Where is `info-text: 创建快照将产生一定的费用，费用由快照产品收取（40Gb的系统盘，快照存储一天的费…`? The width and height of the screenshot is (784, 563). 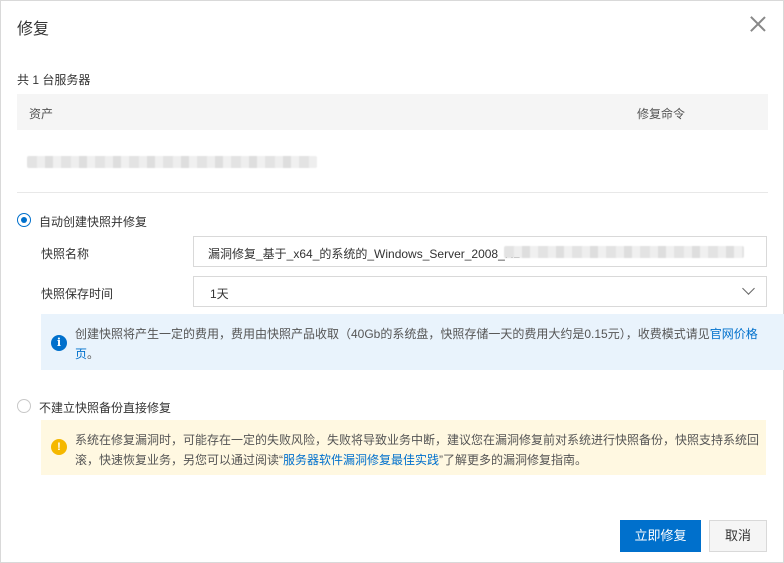
info-text: 创建快照将产生一定的费用，费用由快照产品收取（40Gb的系统盘，快照存储一天的费… is located at coordinates (392, 334).